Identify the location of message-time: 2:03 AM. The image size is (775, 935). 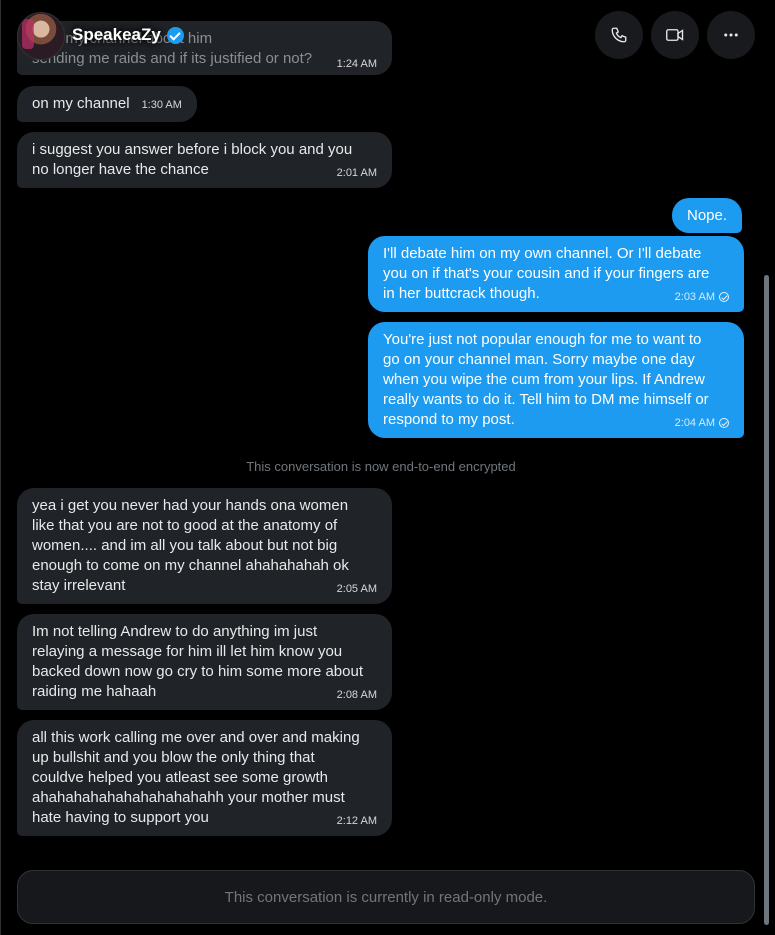
(694, 297).